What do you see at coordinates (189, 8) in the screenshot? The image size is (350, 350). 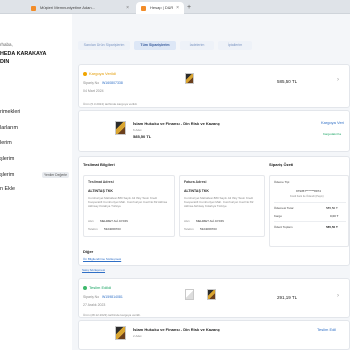 I see `new-tab-button: +` at bounding box center [189, 8].